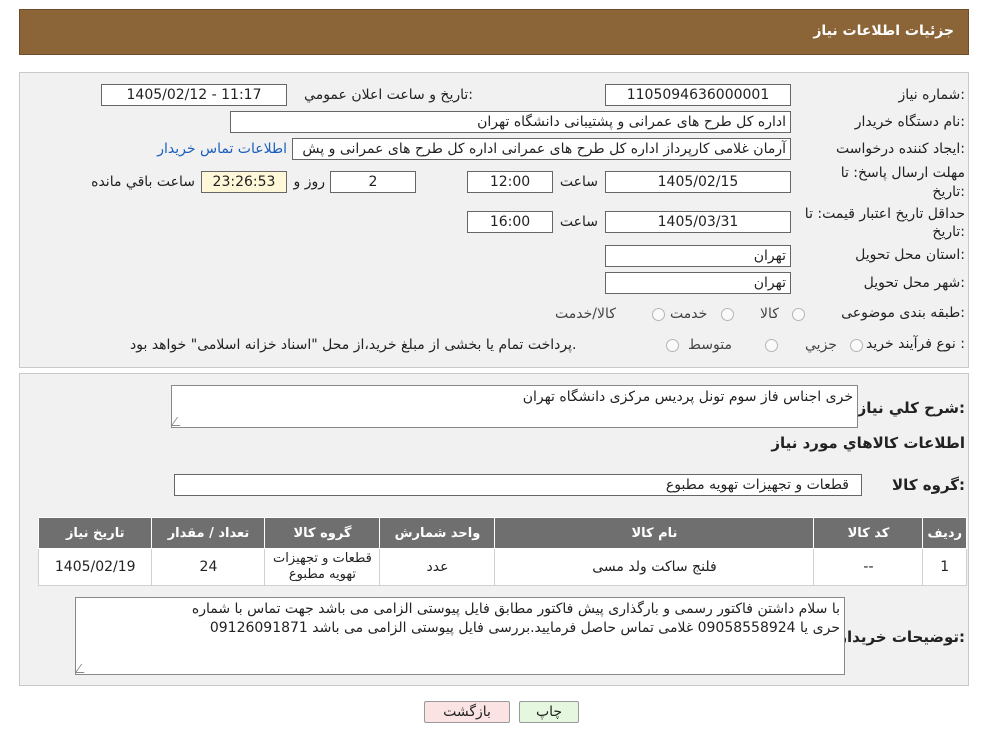 The width and height of the screenshot is (985, 744). Describe the element at coordinates (868, 533) in the screenshot. I see `col-header-goods-code: کد کالا` at that location.